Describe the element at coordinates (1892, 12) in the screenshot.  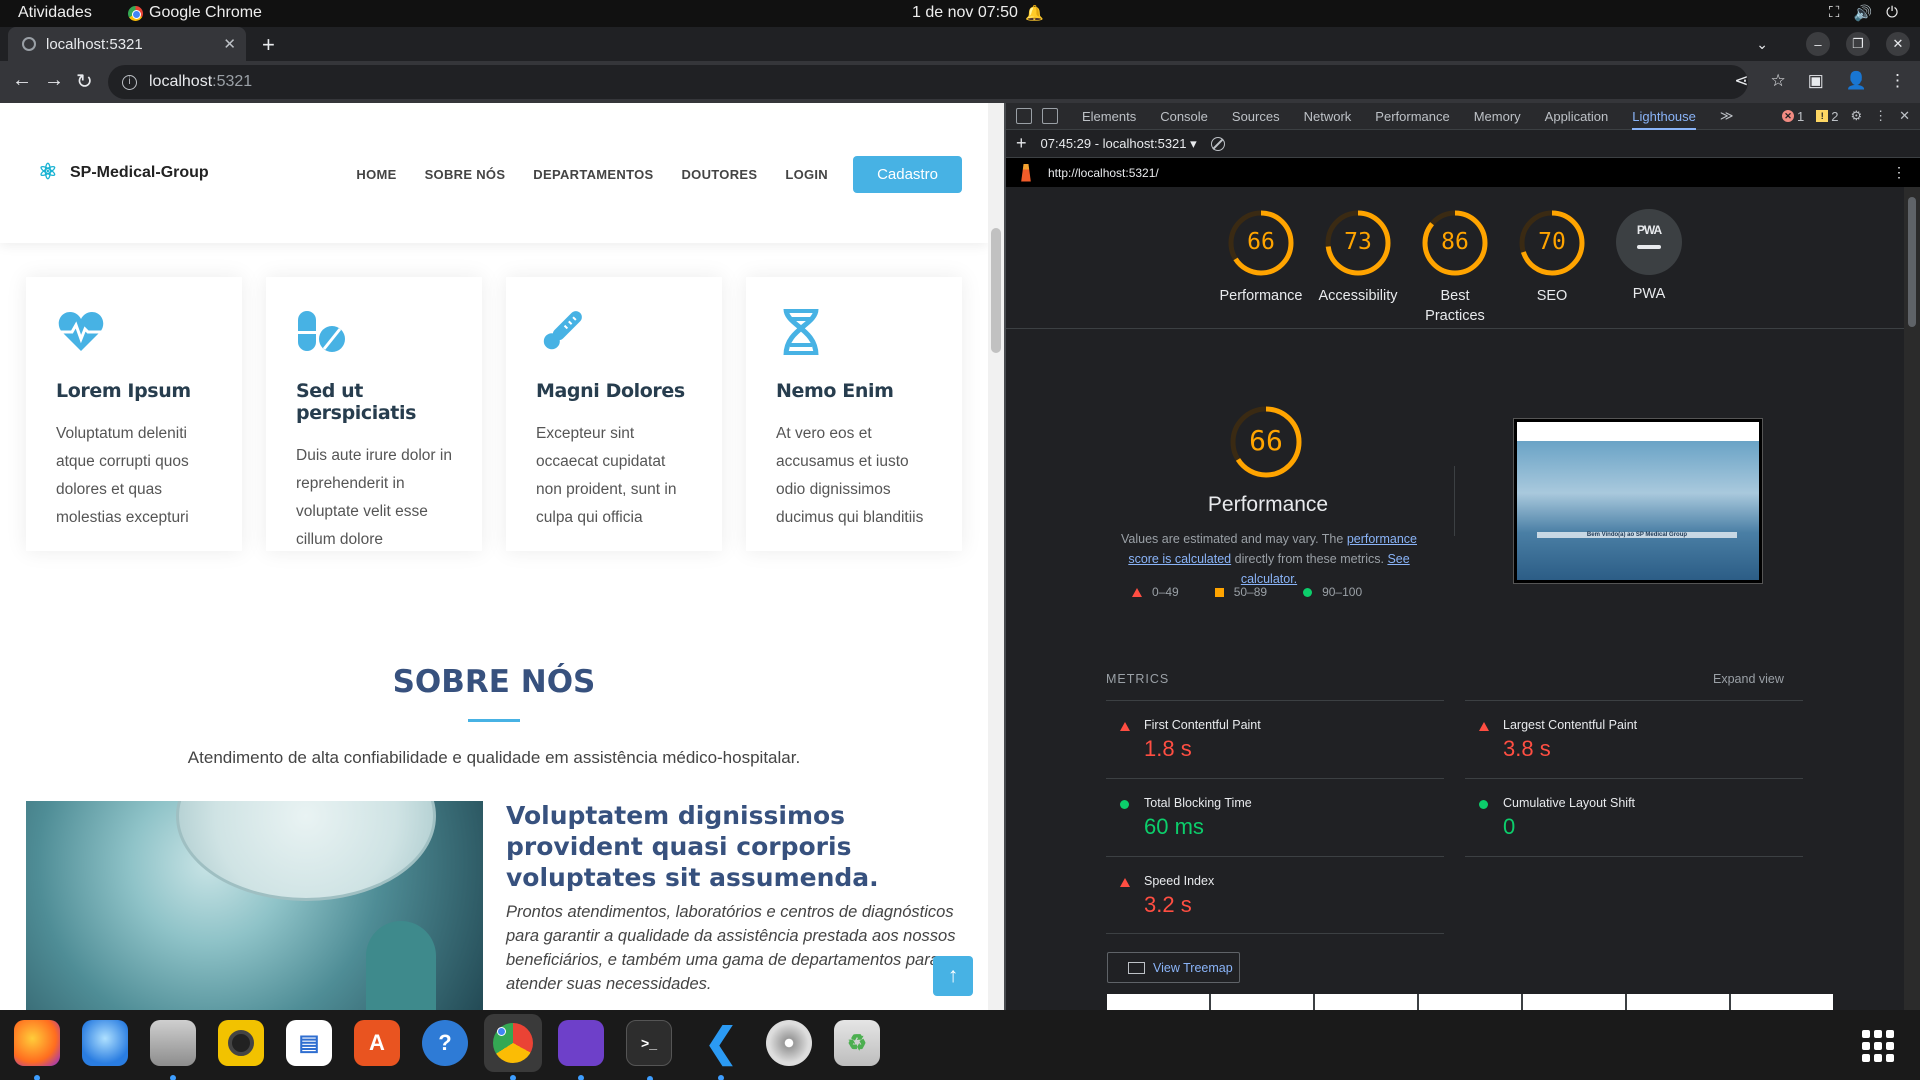
I see `power-icon: ⏻` at that location.